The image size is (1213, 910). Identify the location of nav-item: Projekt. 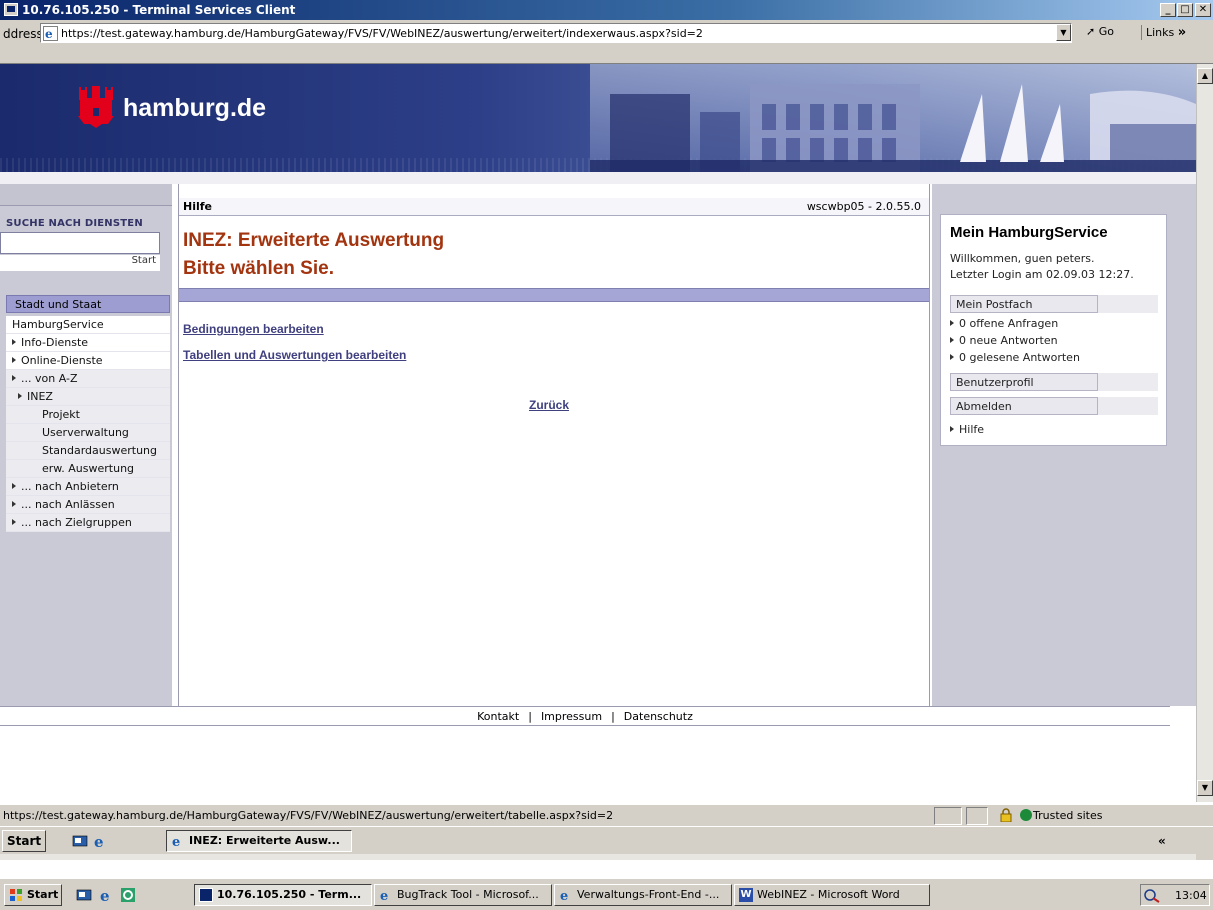
(88, 415).